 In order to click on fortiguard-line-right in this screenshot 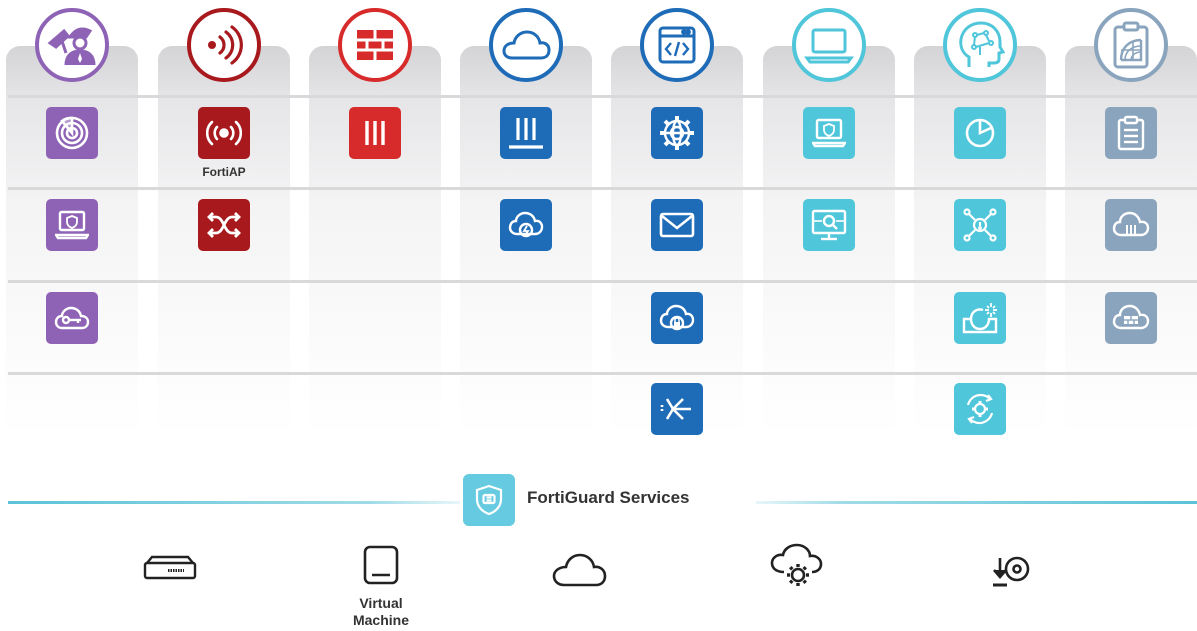, I will do `click(976, 502)`.